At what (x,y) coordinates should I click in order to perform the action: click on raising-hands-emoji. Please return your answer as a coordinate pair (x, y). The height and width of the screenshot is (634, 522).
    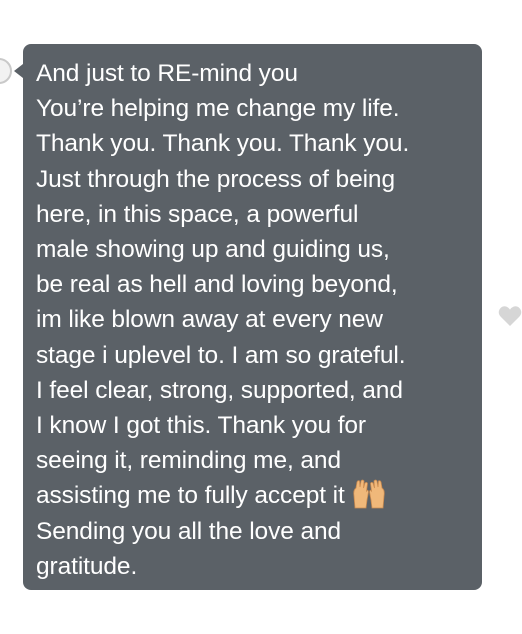
    Looking at the image, I should click on (369, 496).